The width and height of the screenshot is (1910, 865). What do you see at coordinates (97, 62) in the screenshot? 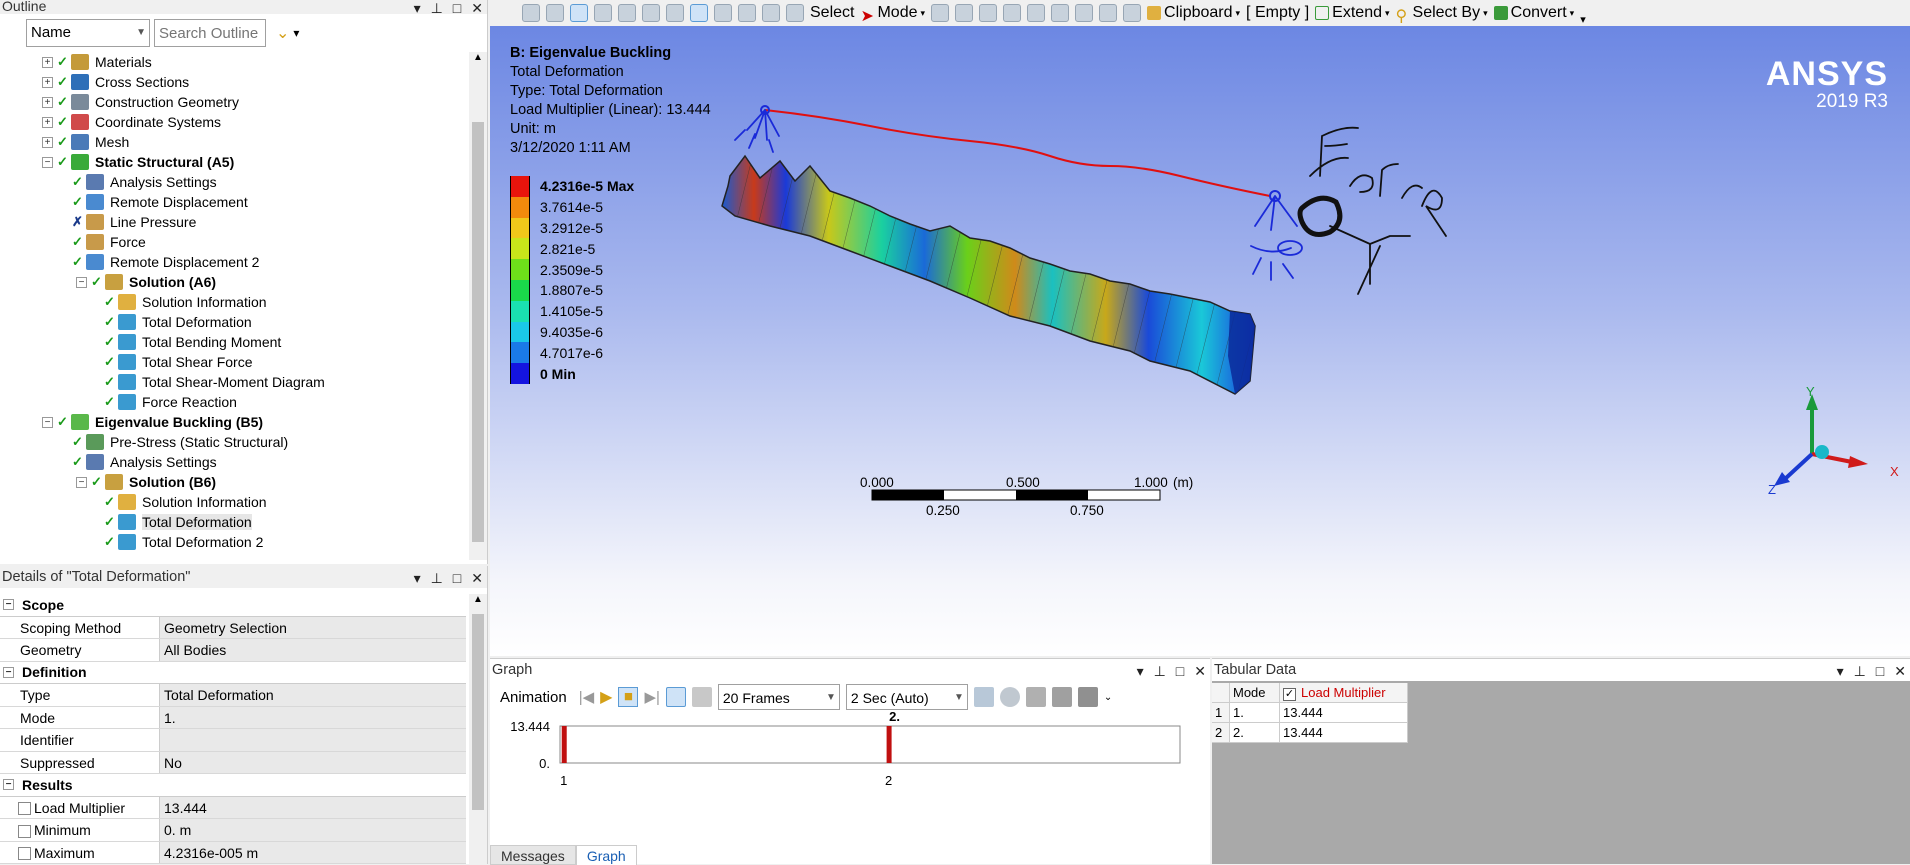
I see `tree-item: + ✓ Materials` at bounding box center [97, 62].